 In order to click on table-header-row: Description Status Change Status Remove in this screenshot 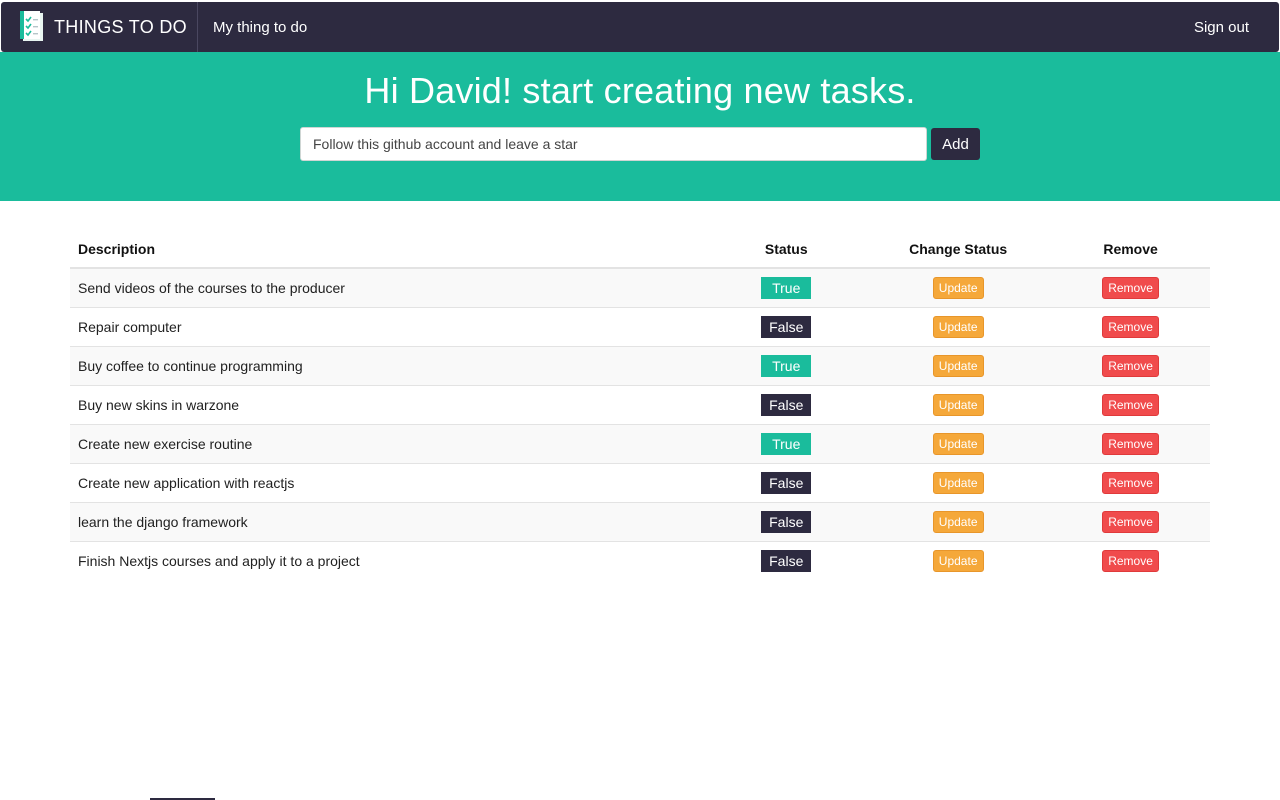, I will do `click(640, 249)`.